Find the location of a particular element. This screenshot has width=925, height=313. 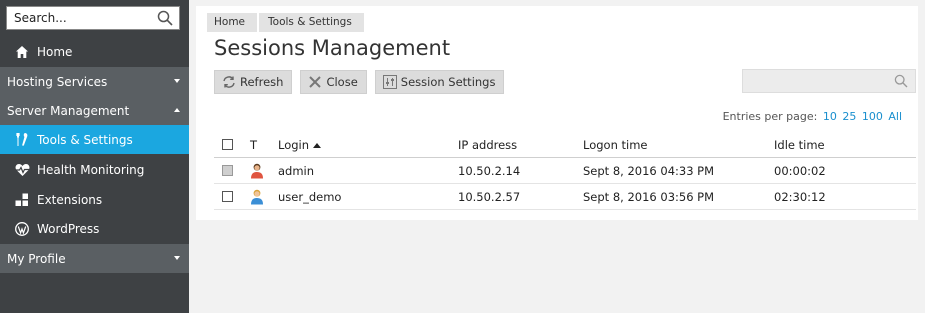

sidebar-item-label: Home is located at coordinates (55, 51).